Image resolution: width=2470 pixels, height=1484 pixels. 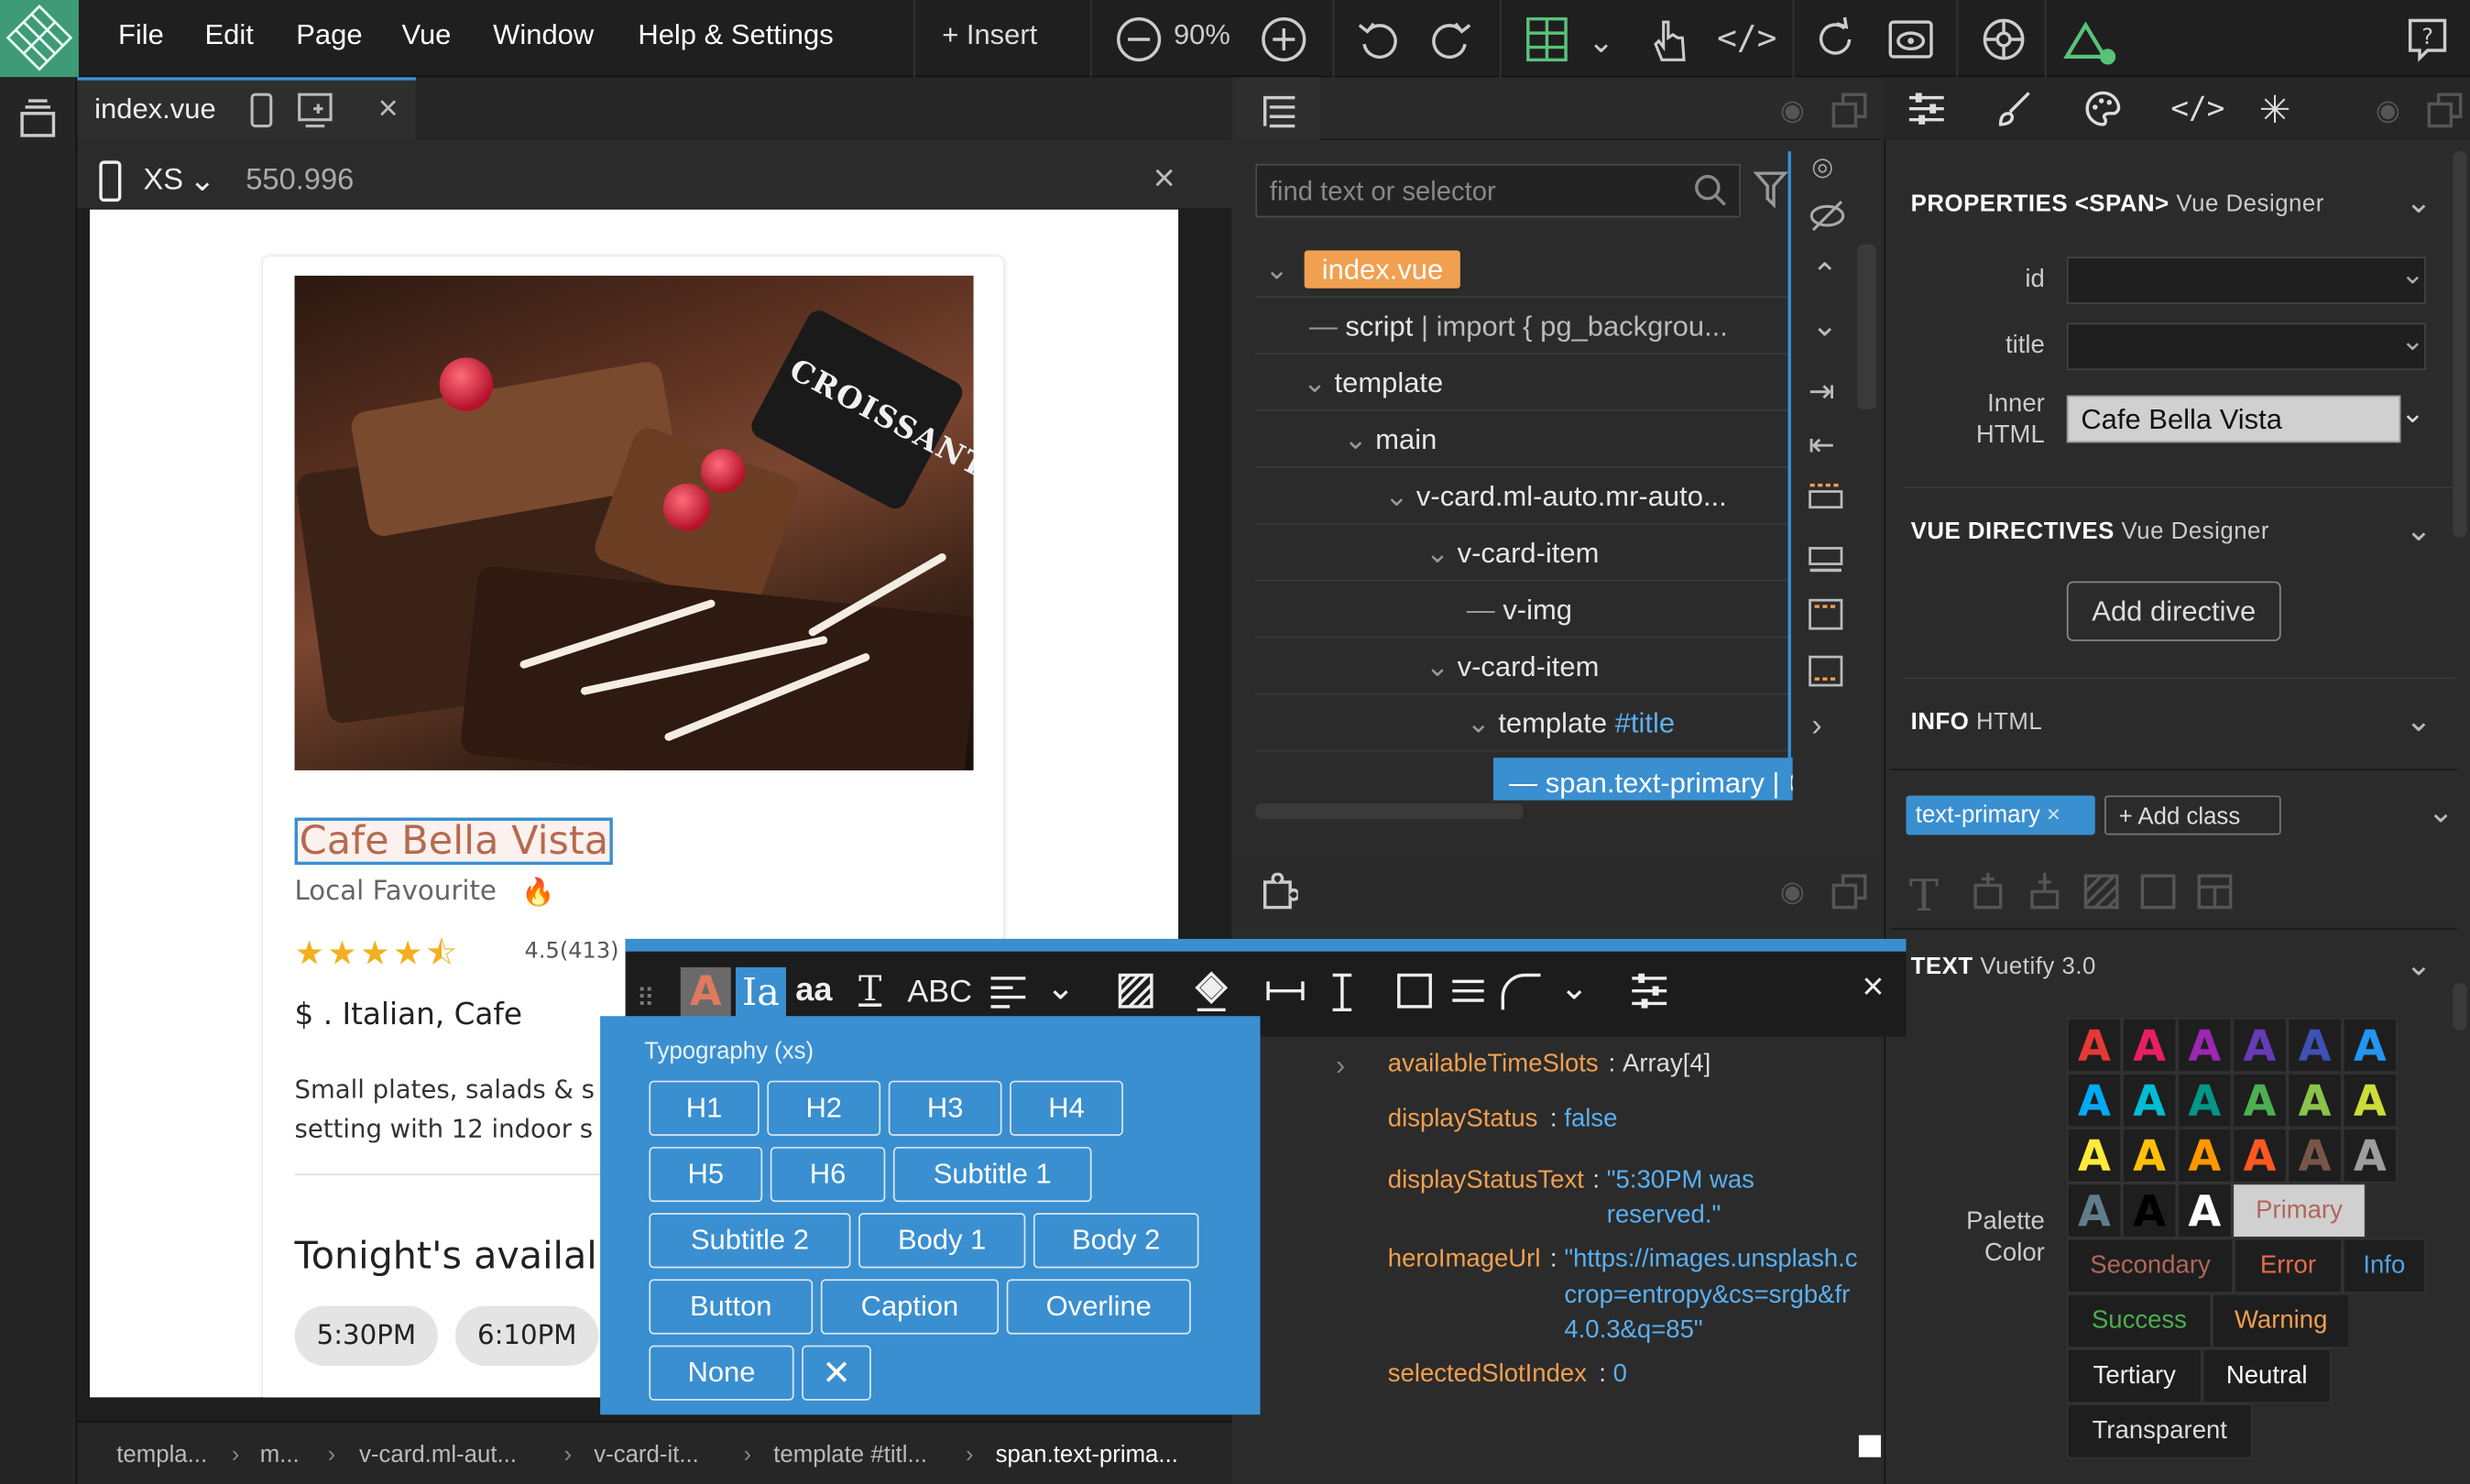 What do you see at coordinates (1135, 995) in the screenshot?
I see `background-pattern-icon` at bounding box center [1135, 995].